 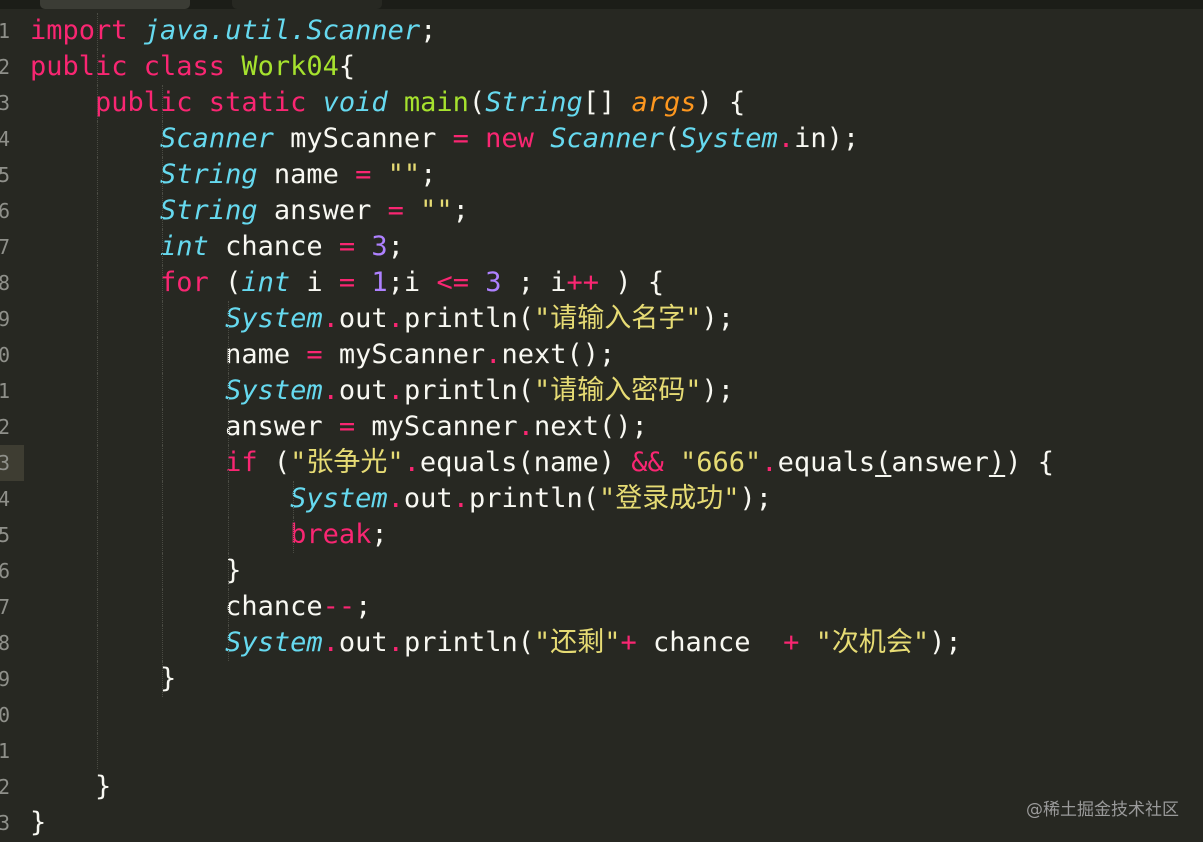 I want to click on code-line: name = myScanner.next();, so click(x=542, y=355).